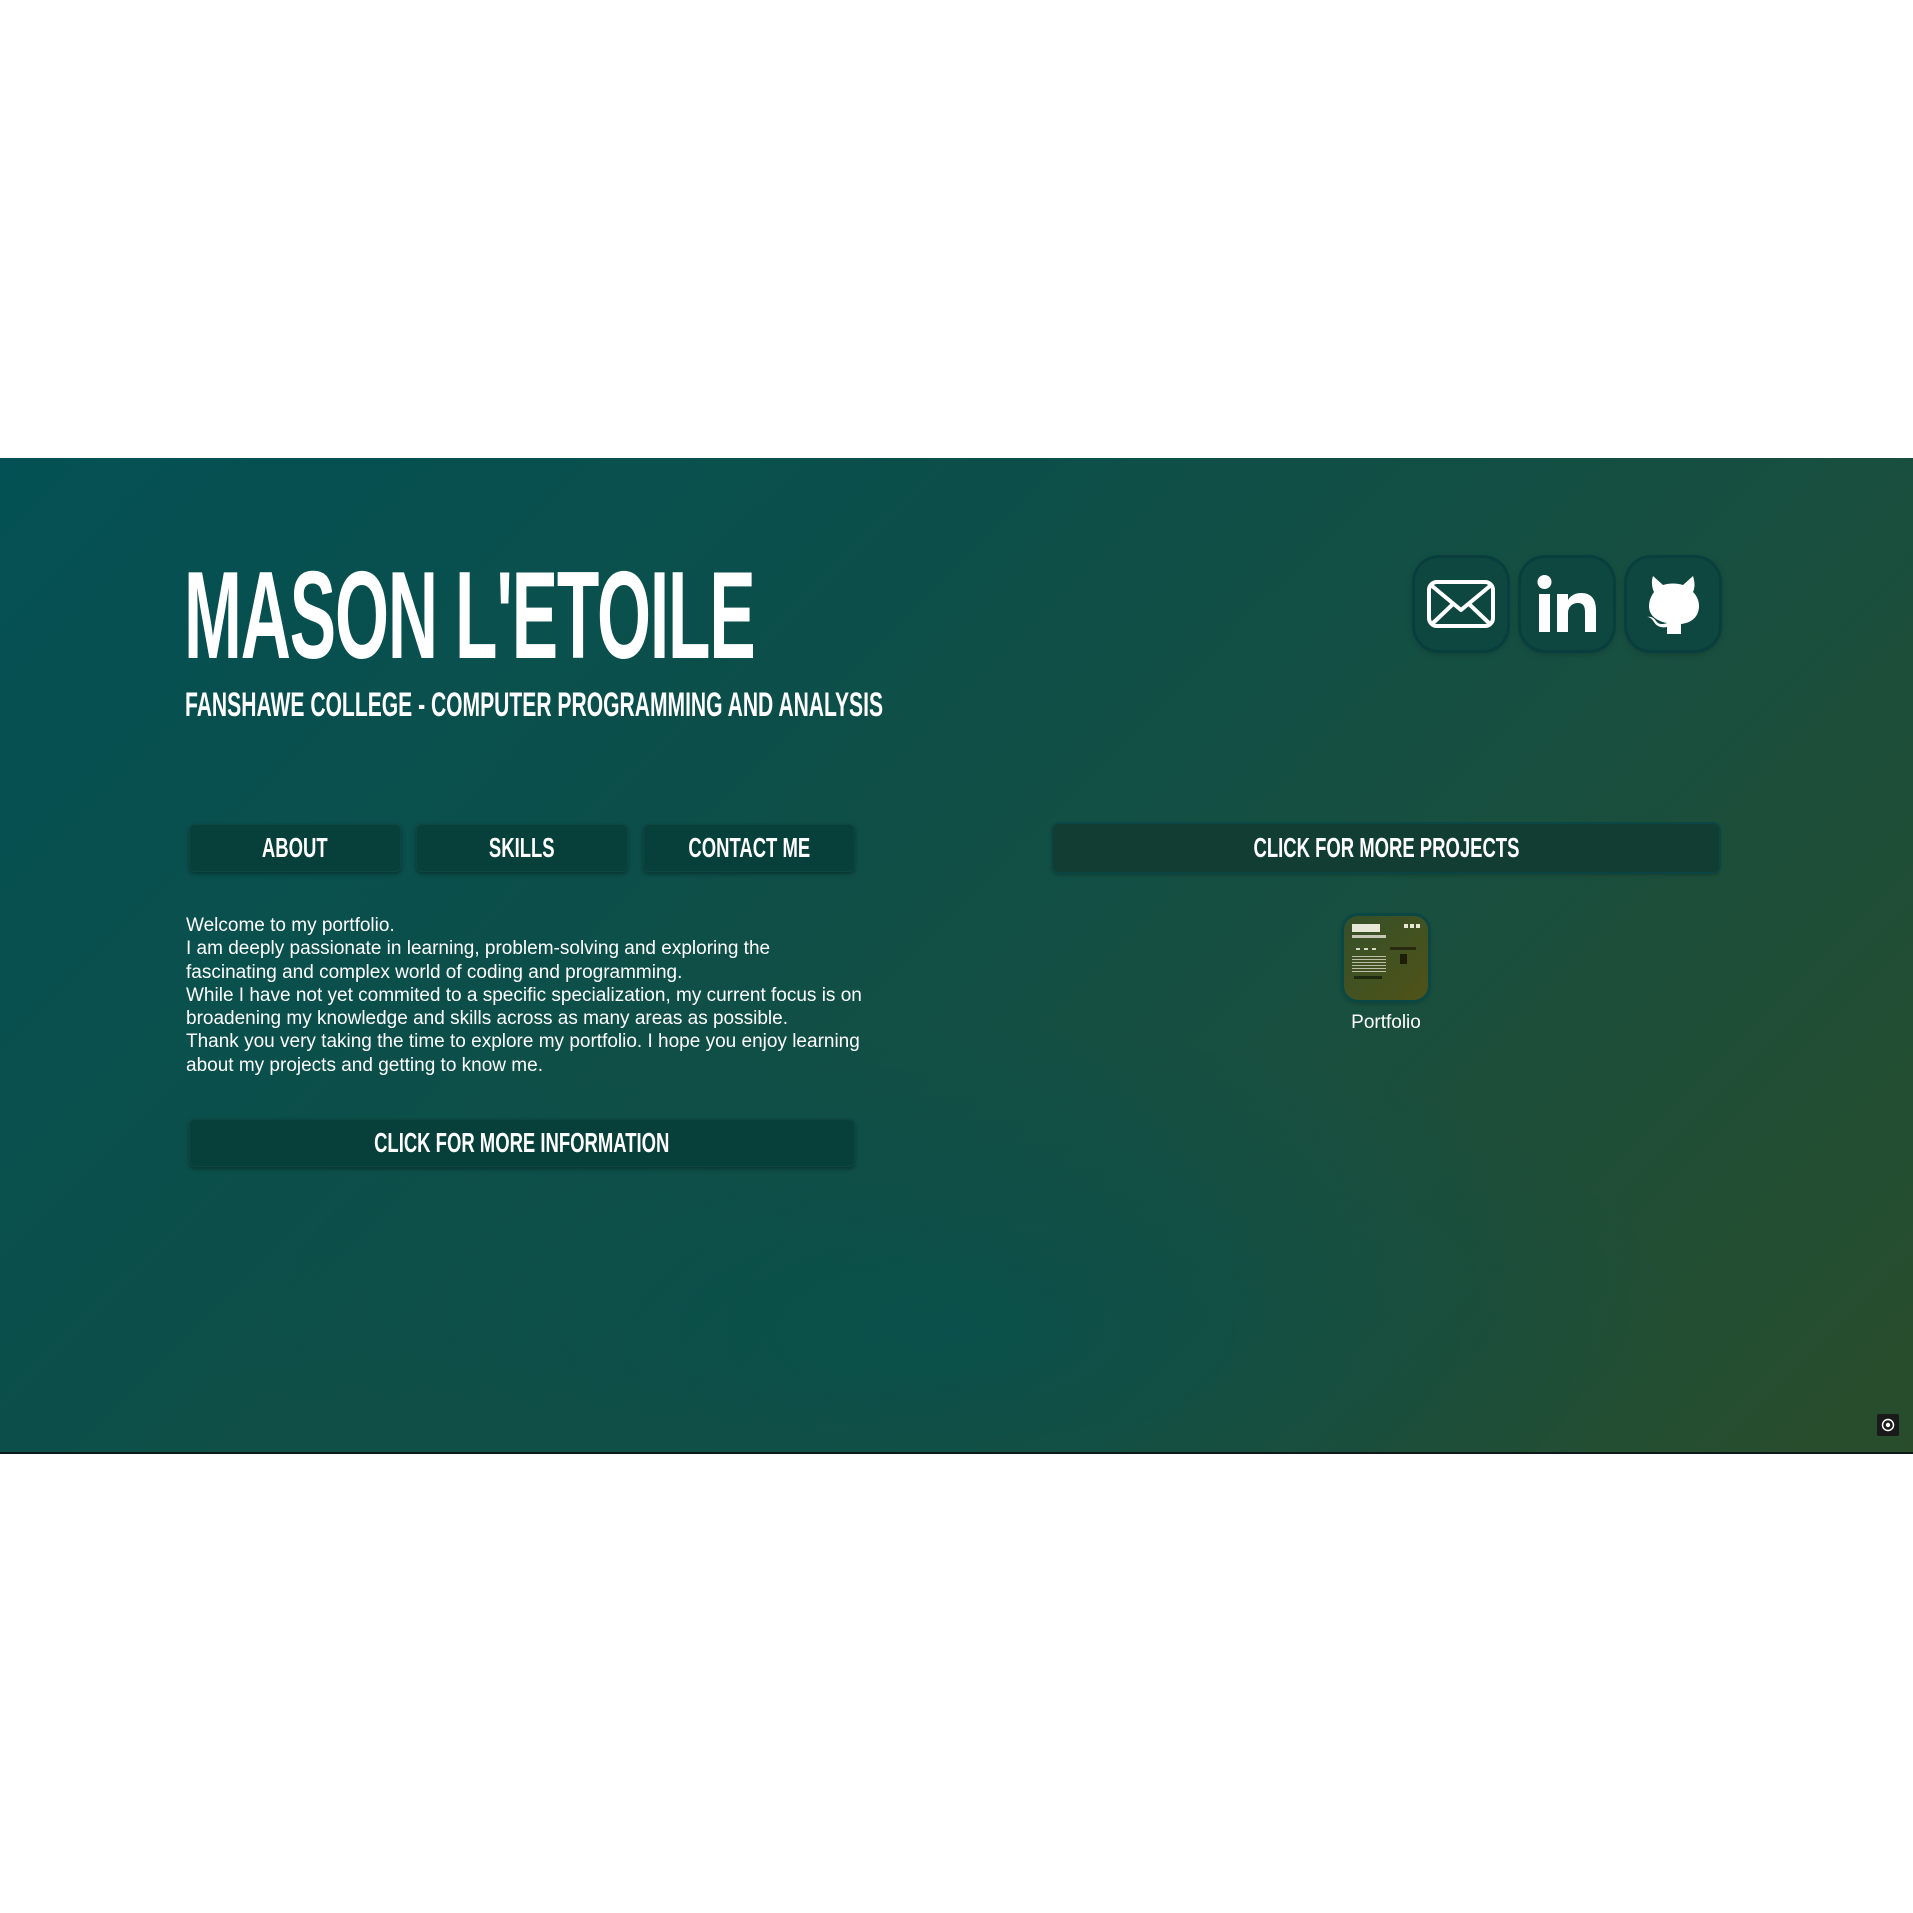  I want to click on about-button: ABOUT, so click(295, 848).